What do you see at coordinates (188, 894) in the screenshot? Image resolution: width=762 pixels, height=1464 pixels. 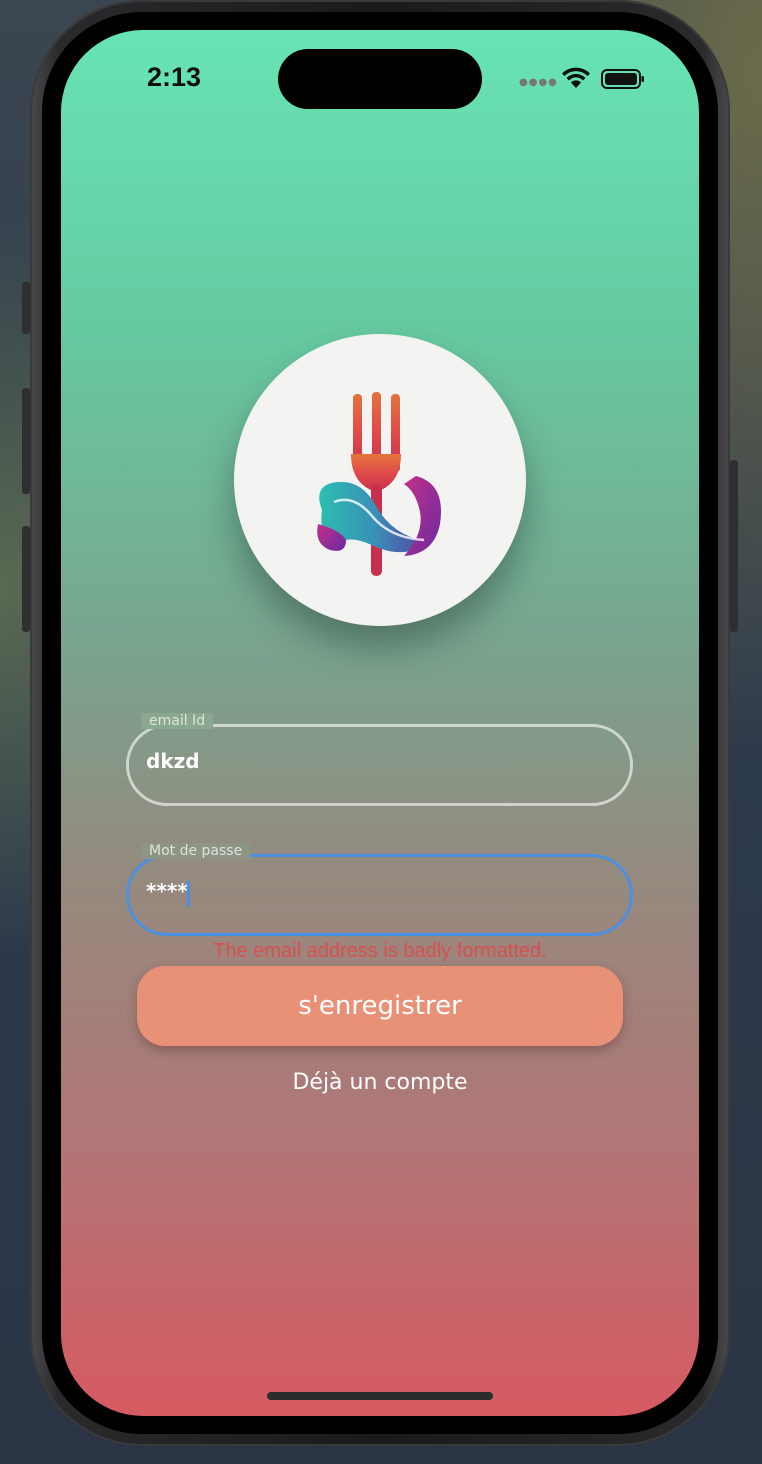 I see `text-caret` at bounding box center [188, 894].